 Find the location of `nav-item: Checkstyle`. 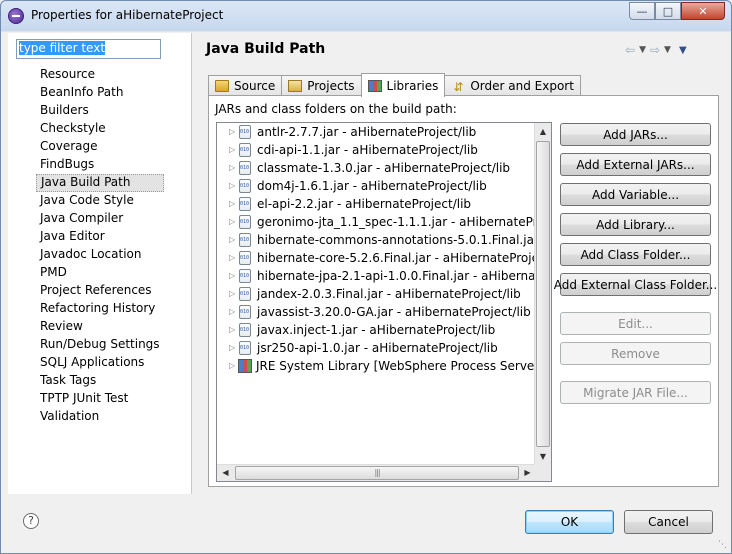

nav-item: Checkstyle is located at coordinates (100, 129).